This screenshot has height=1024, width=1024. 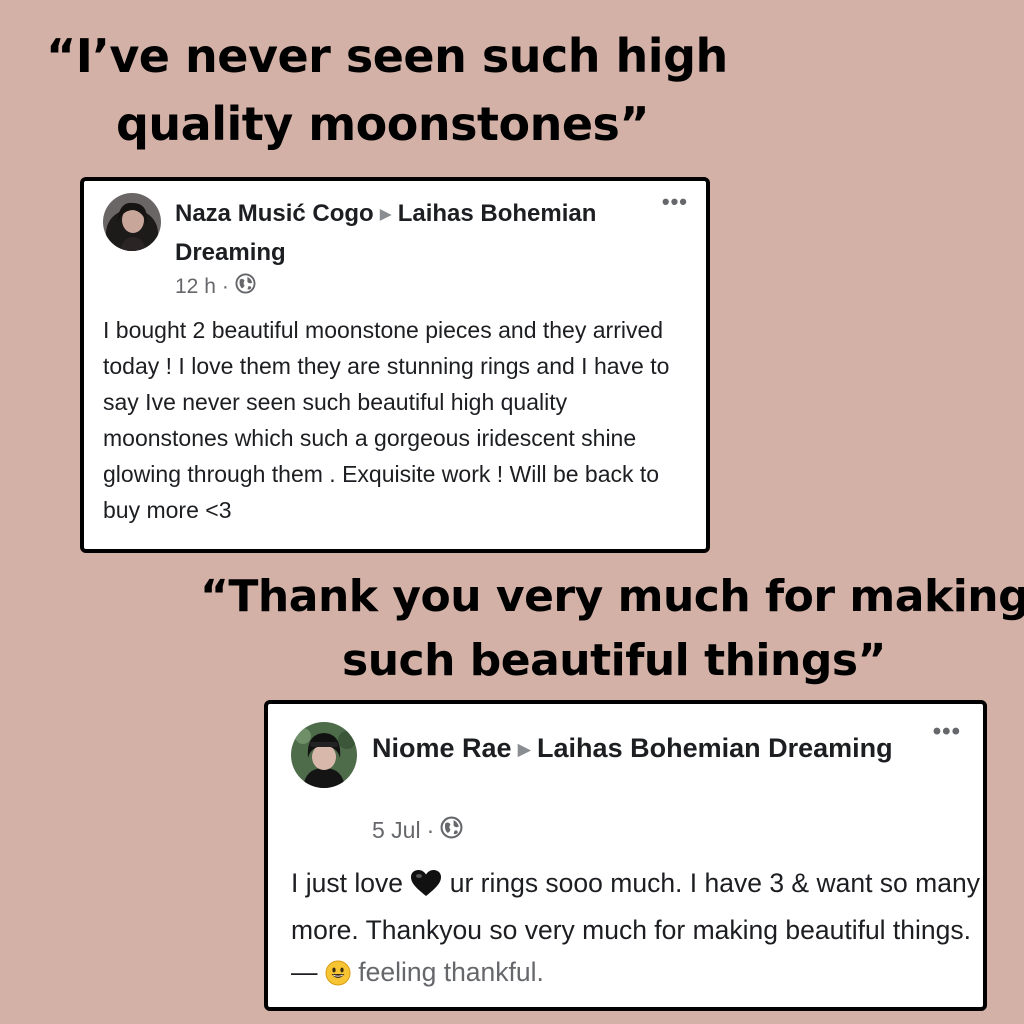 What do you see at coordinates (426, 888) in the screenshot?
I see `black-heart-icon` at bounding box center [426, 888].